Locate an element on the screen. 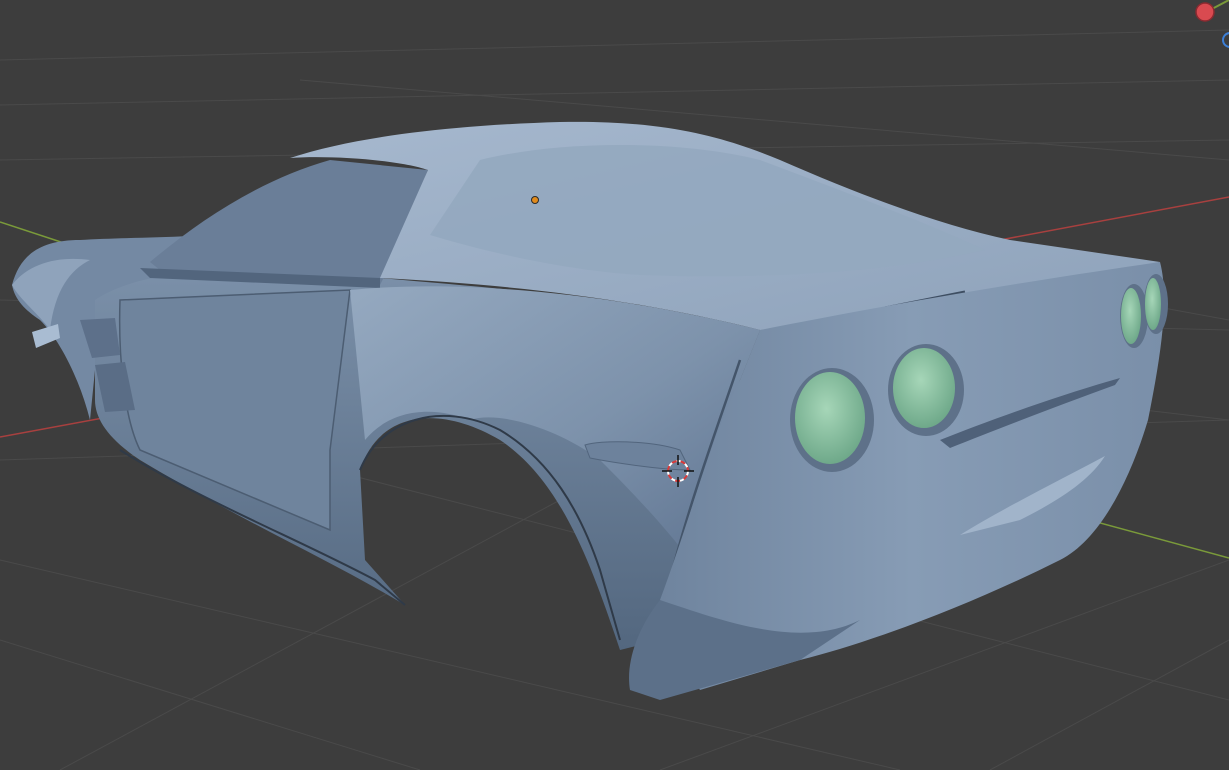 This screenshot has height=770, width=1229. taillight-right-inner is located at coordinates (1134, 316).